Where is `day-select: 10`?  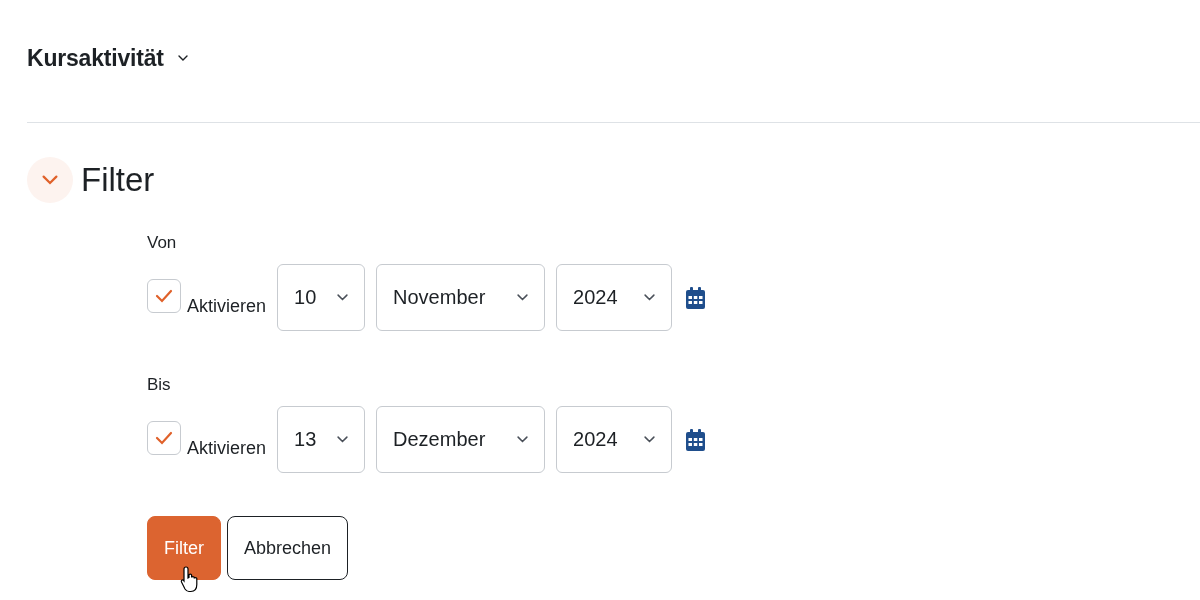 day-select: 10 is located at coordinates (321, 297).